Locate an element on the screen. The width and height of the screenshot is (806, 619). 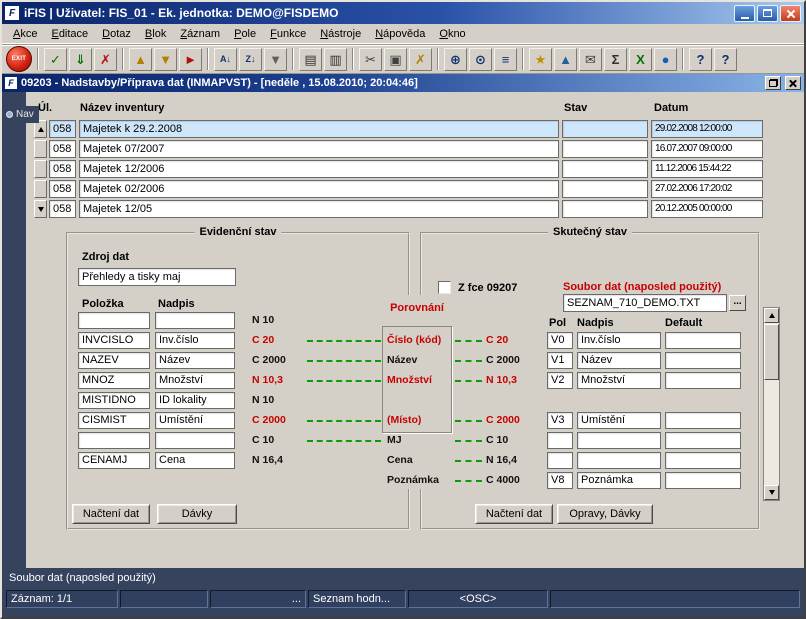
nazev-field: Majetek 12/2006 is located at coordinates (319, 169).